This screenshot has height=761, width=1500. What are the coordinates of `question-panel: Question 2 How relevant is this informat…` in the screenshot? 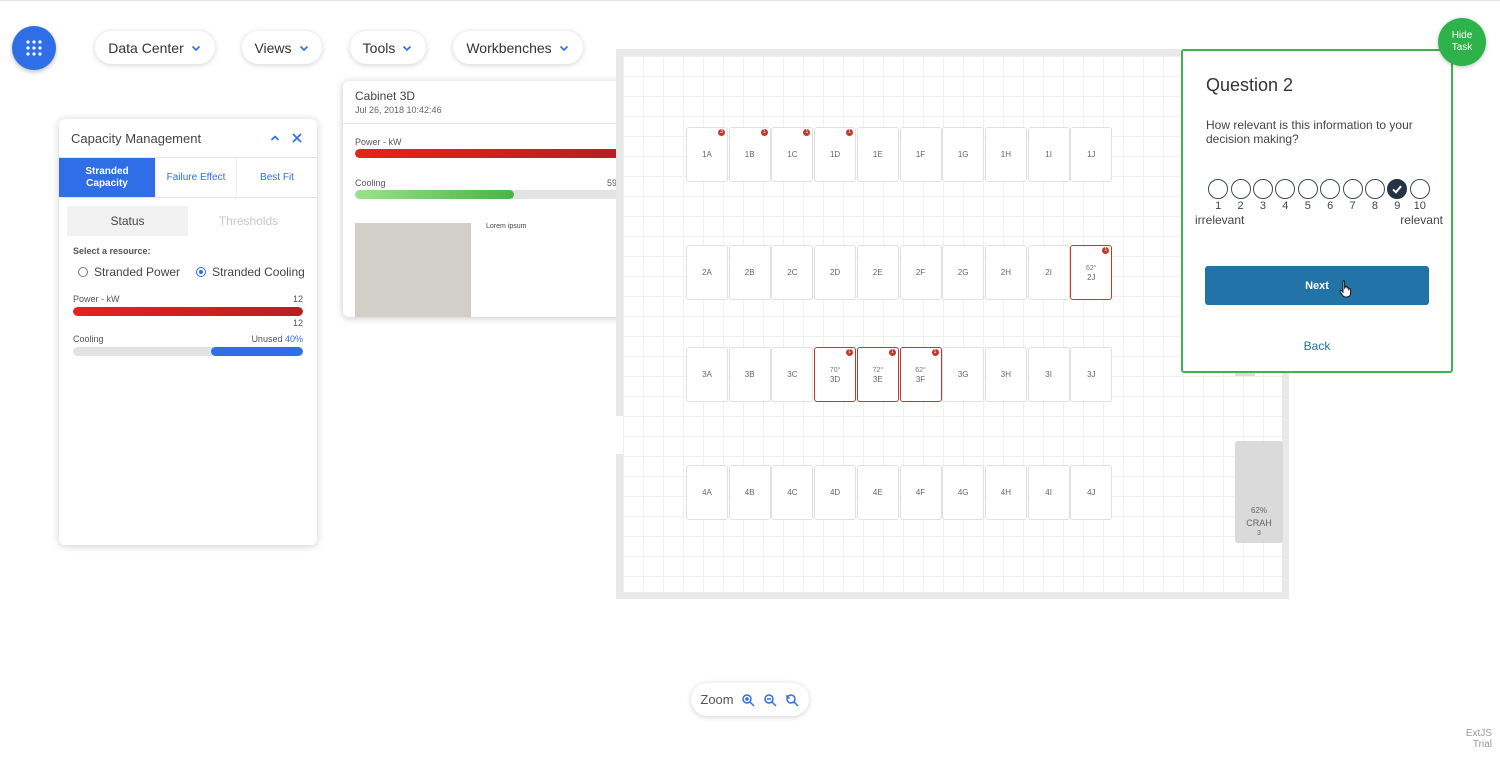 It's located at (1317, 211).